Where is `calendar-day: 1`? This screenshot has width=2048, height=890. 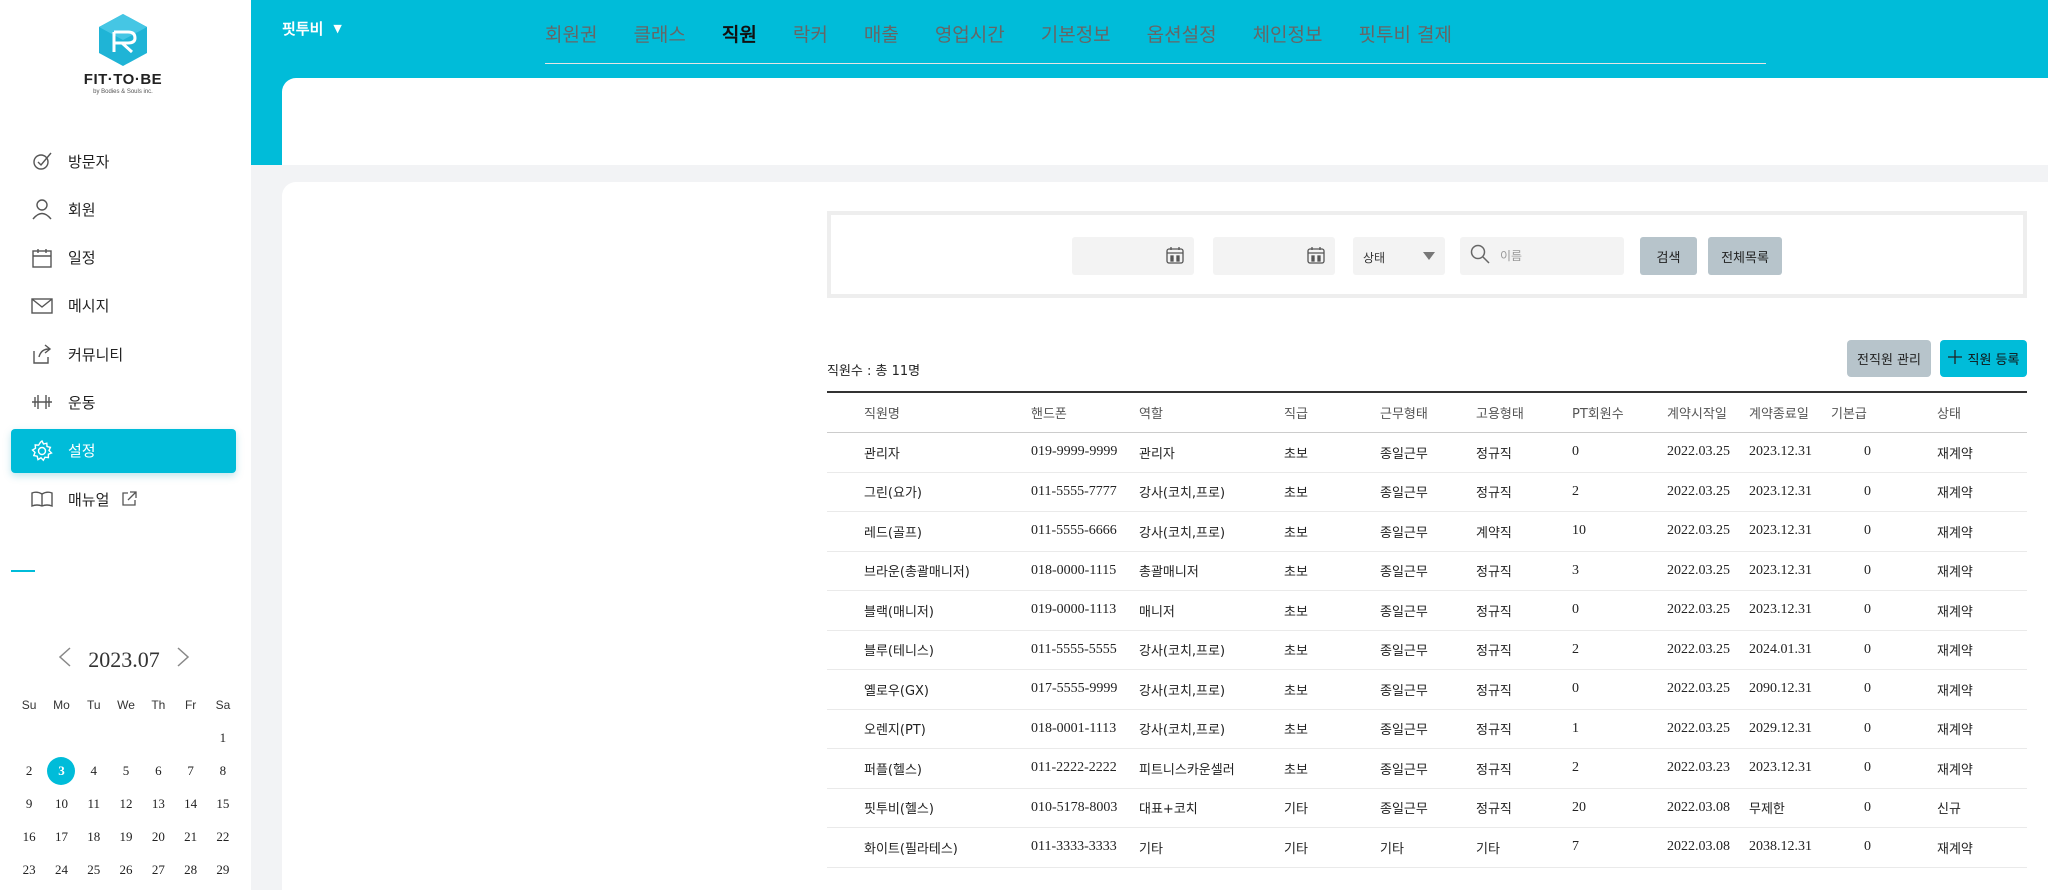 calendar-day: 1 is located at coordinates (223, 737).